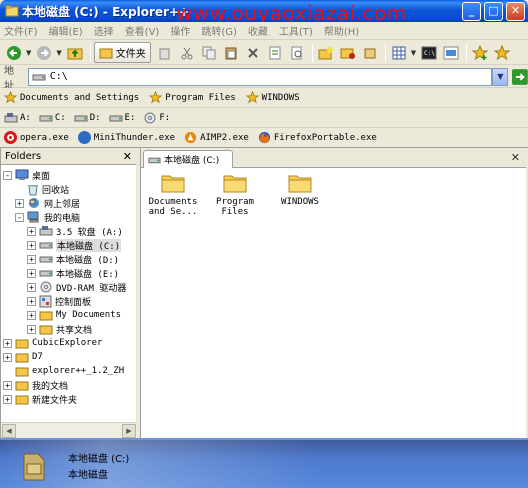 The width and height of the screenshot is (528, 488). I want to click on bookmark-documents-and-settings: Documents and Settings, so click(71, 97).